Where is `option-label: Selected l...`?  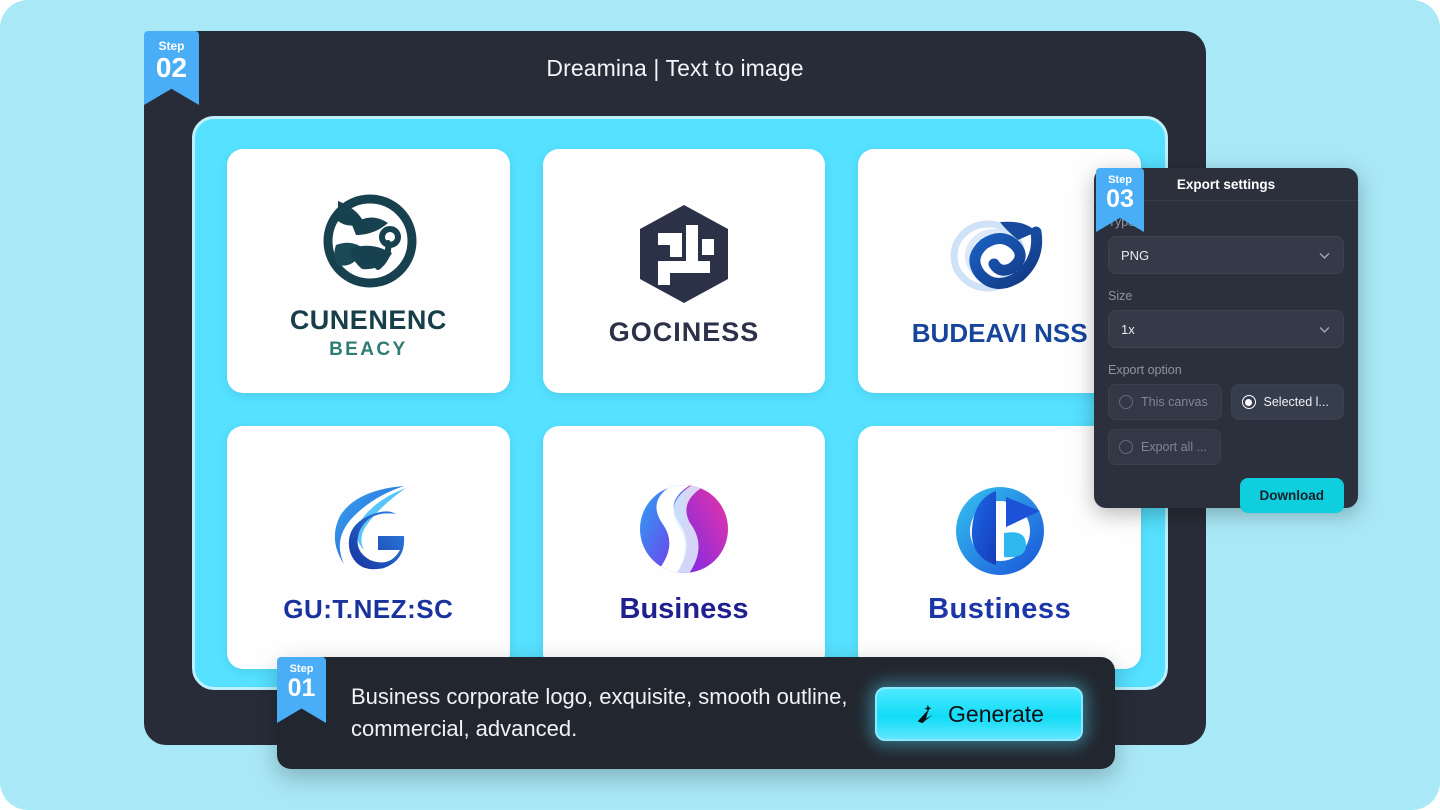 option-label: Selected l... is located at coordinates (1296, 402).